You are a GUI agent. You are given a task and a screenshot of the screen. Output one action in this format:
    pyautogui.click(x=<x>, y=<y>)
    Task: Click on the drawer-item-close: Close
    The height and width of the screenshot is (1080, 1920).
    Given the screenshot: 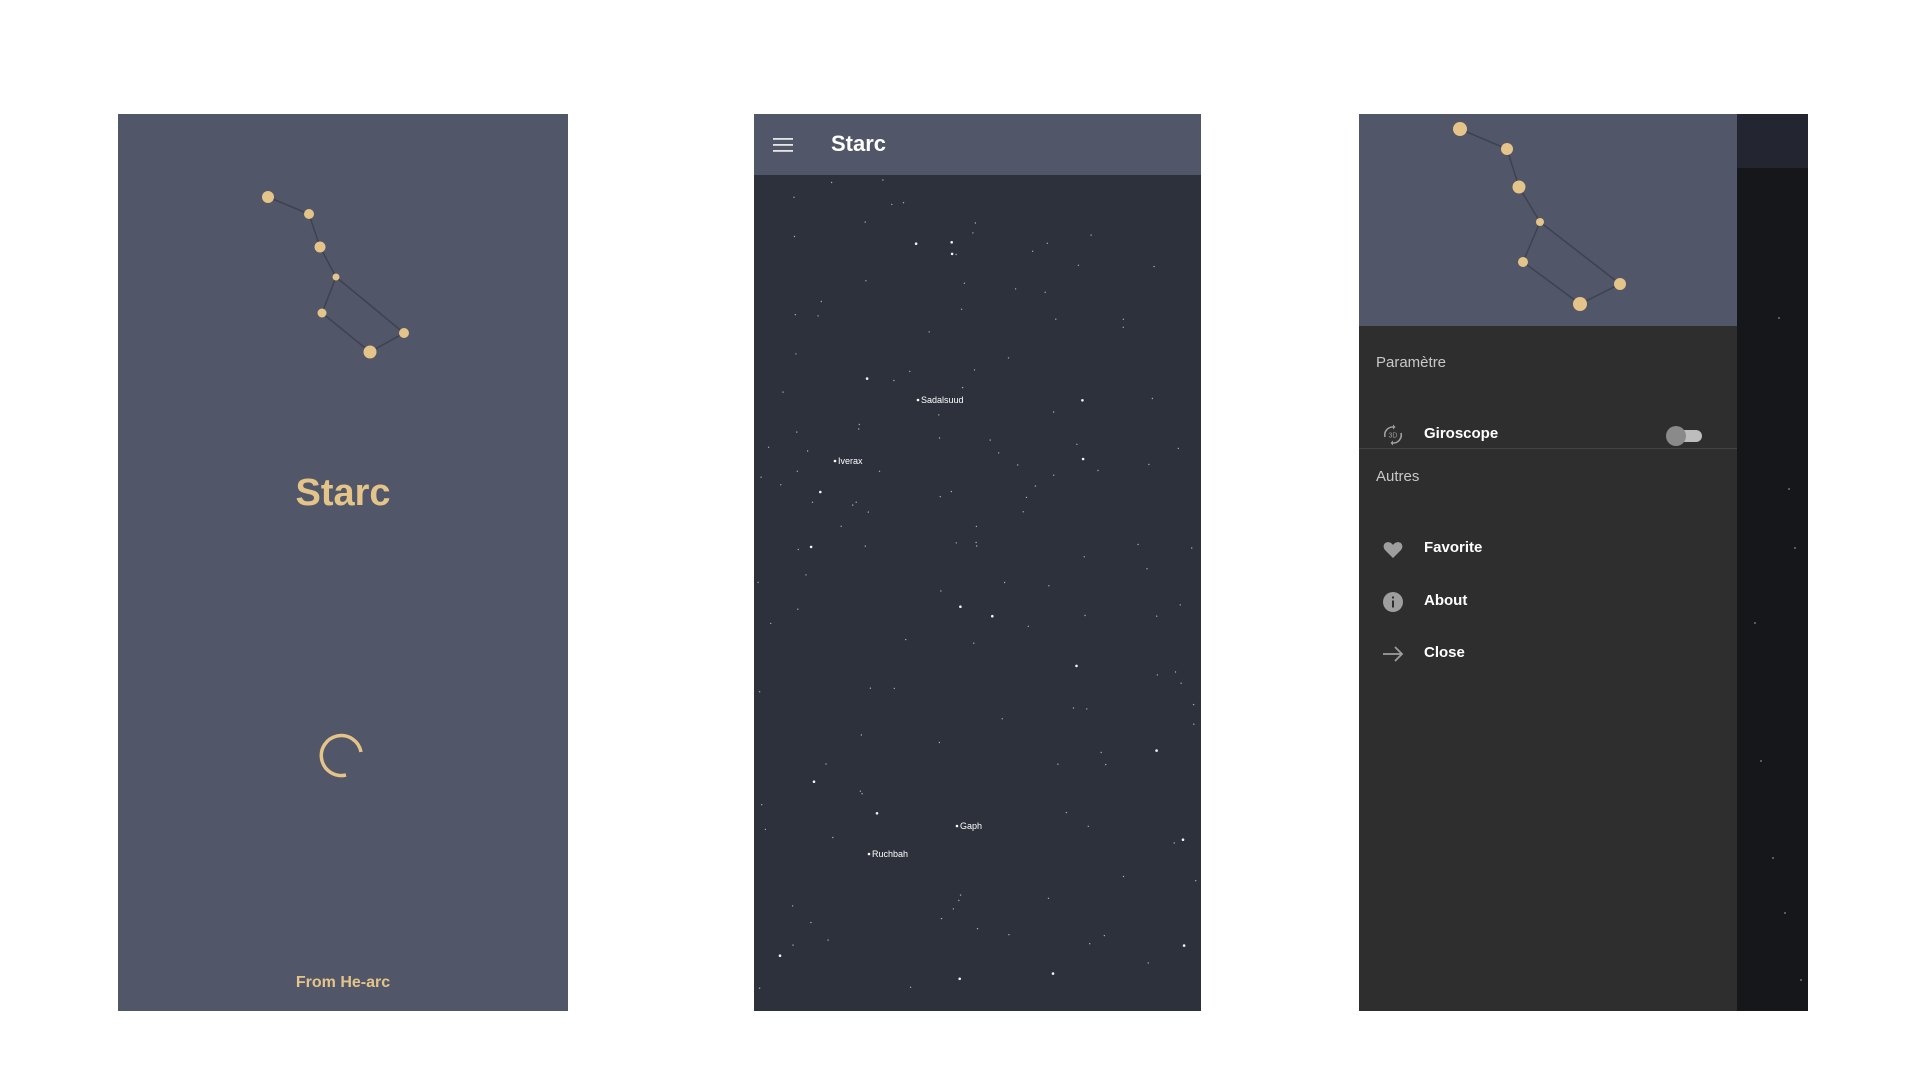 What is the action you would take?
    pyautogui.click(x=1548, y=654)
    